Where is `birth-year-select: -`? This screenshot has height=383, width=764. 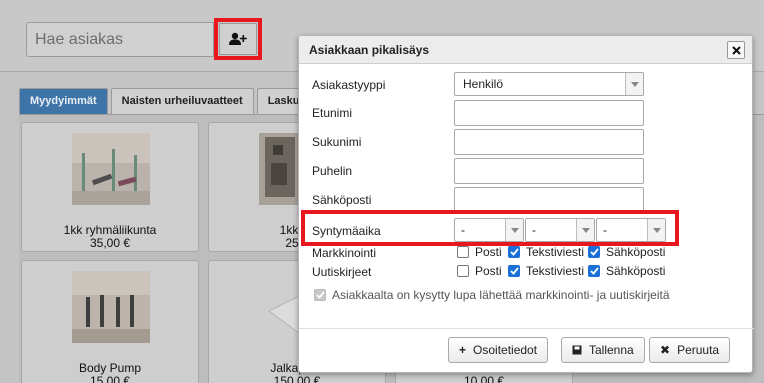
birth-year-select: - is located at coordinates (631, 230).